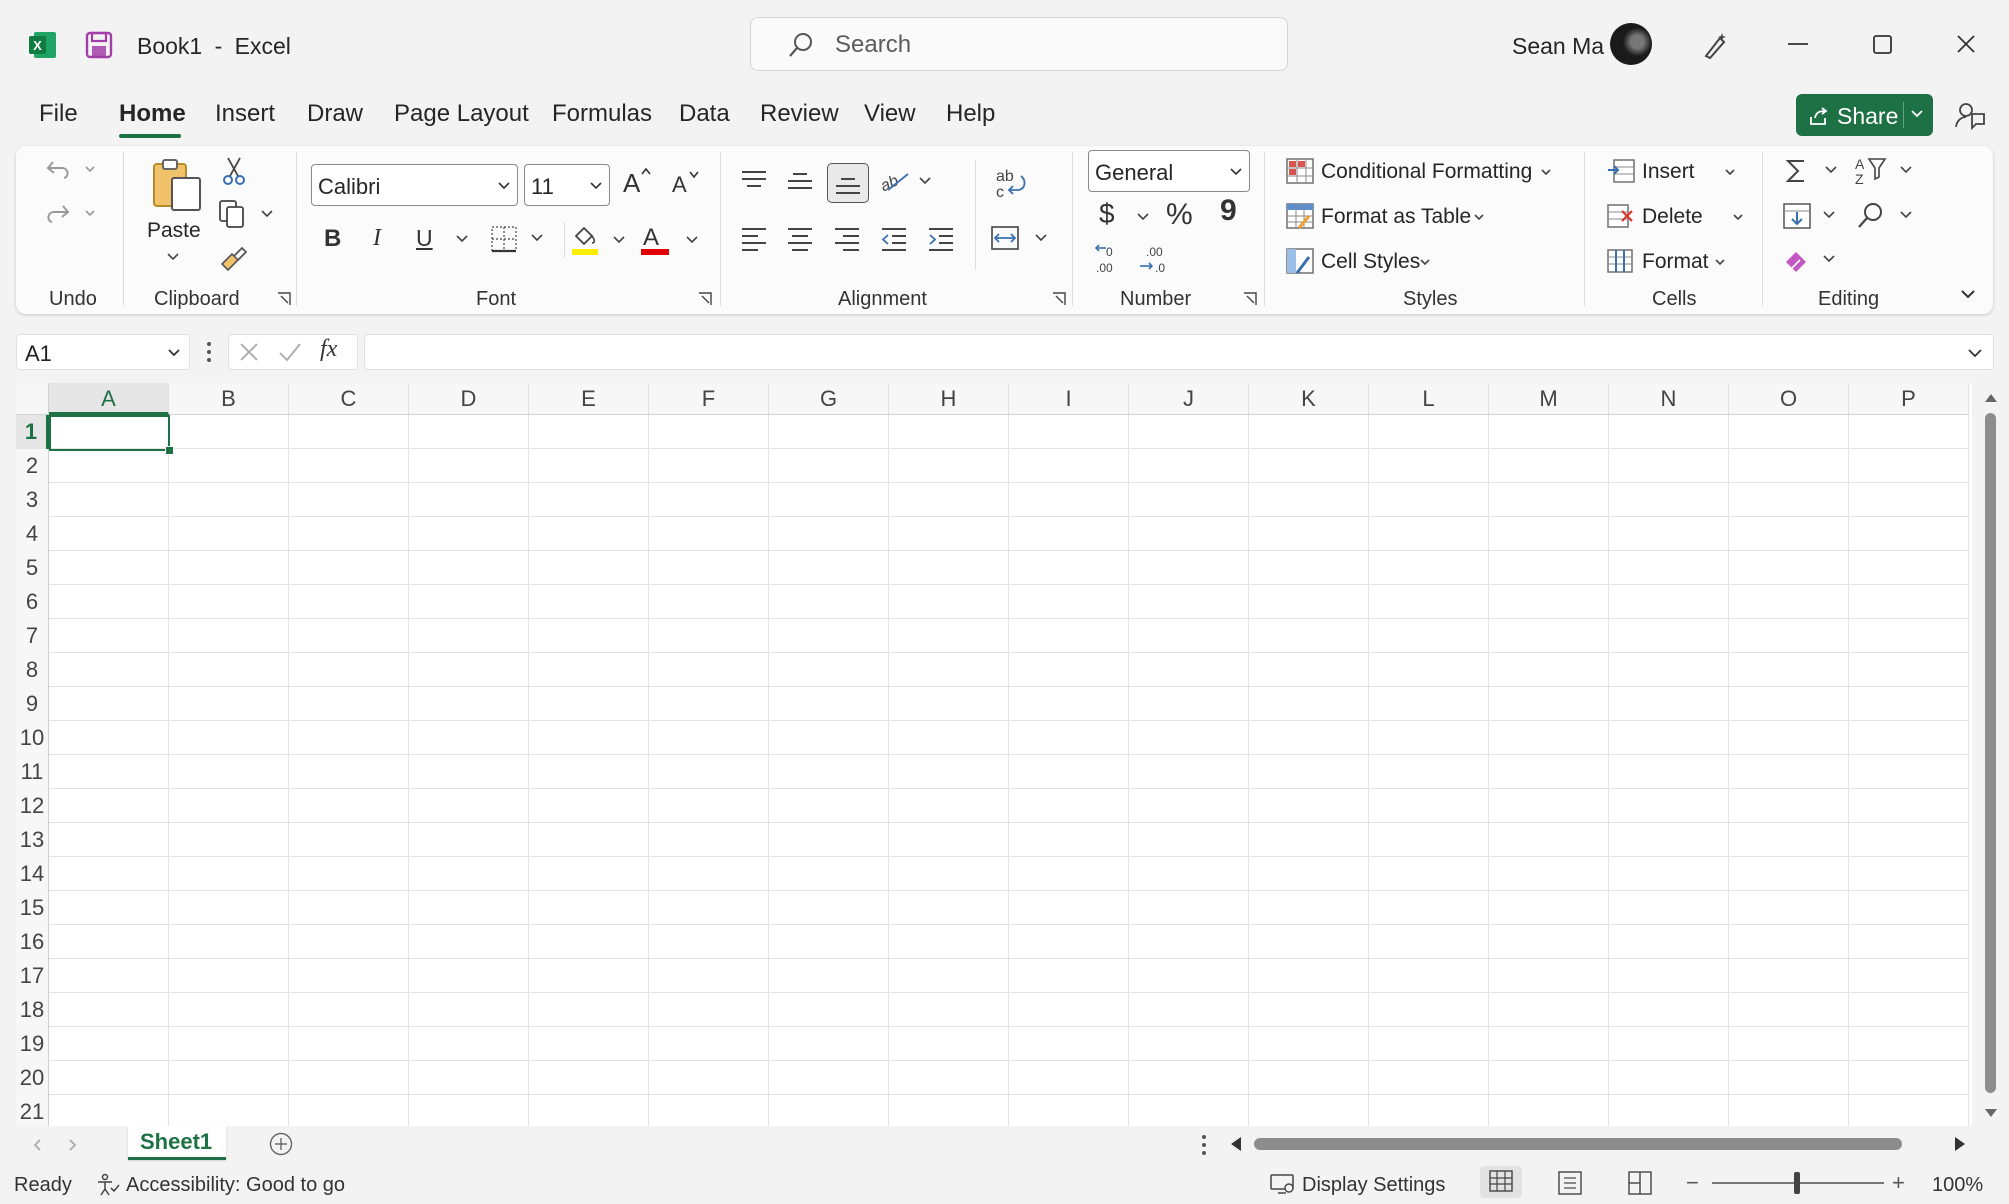 This screenshot has width=2009, height=1204. Describe the element at coordinates (1991, 398) in the screenshot. I see `scroll-up-icon` at that location.